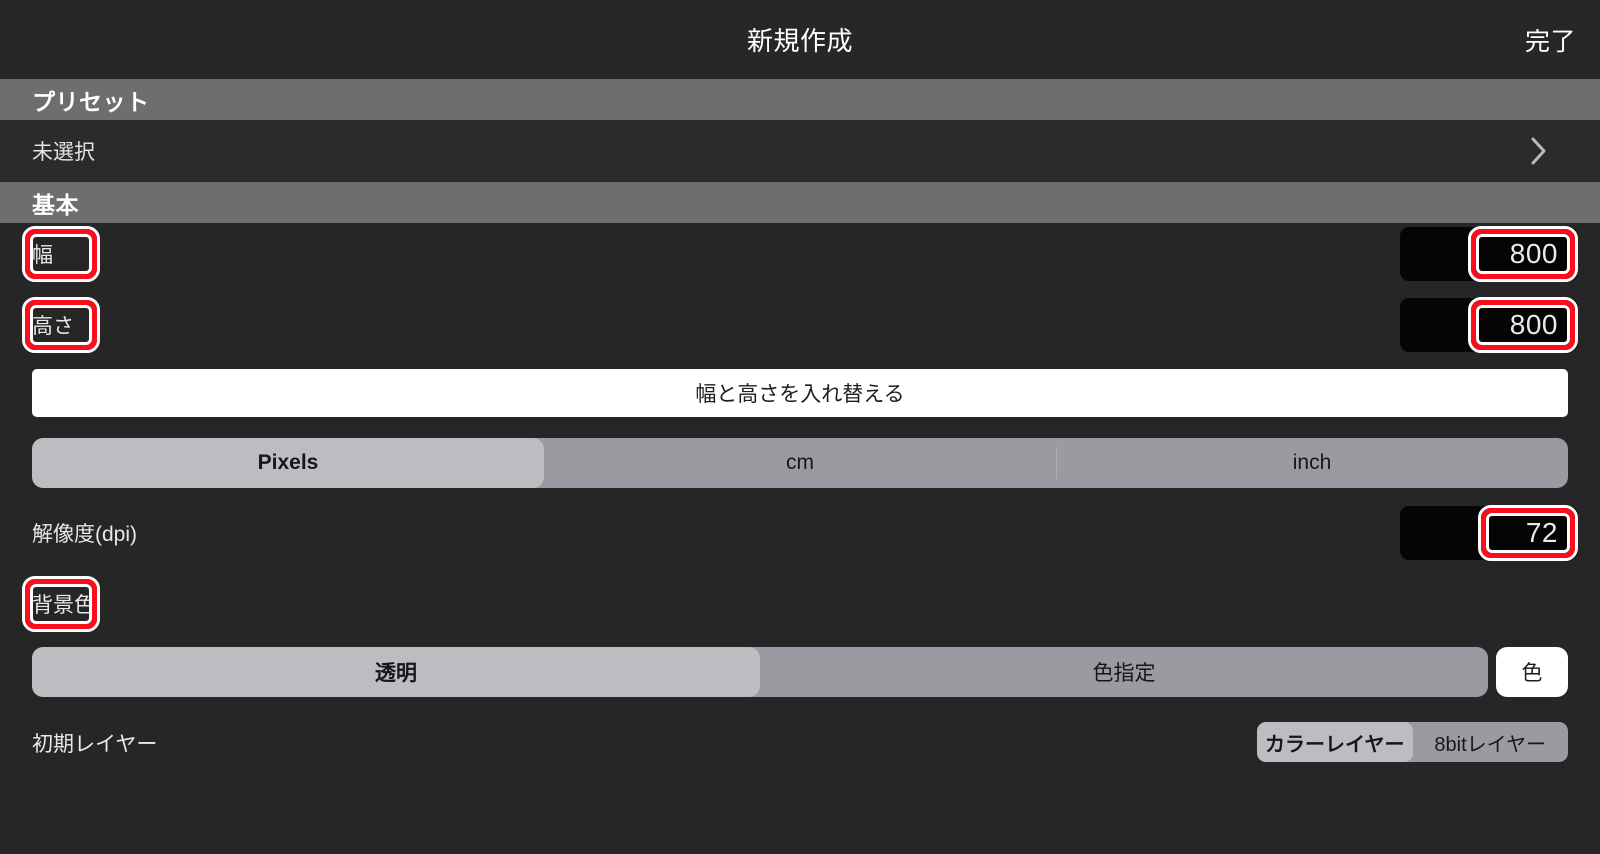  I want to click on background-segmented-control: 透明 色指定, so click(760, 672).